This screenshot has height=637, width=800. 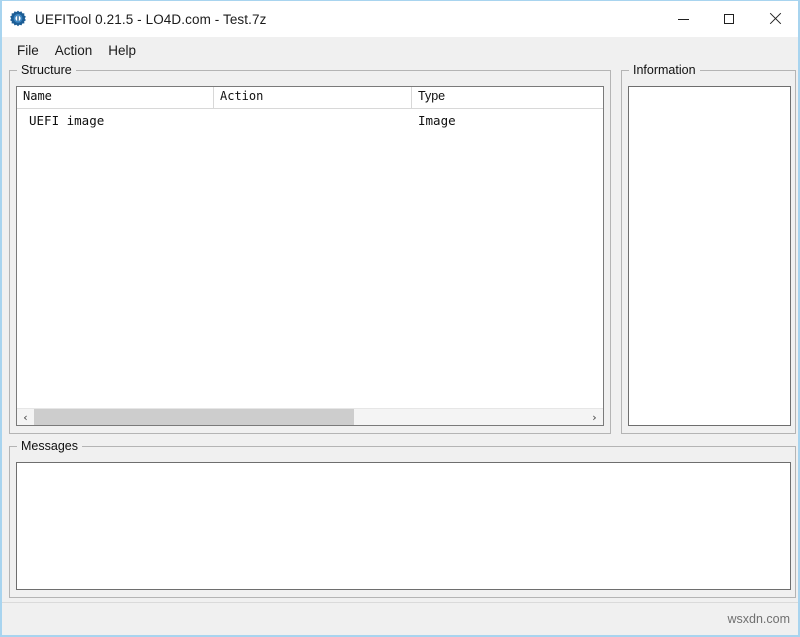 I want to click on horizontal-scrollbar: ‹ ›, so click(x=310, y=416).